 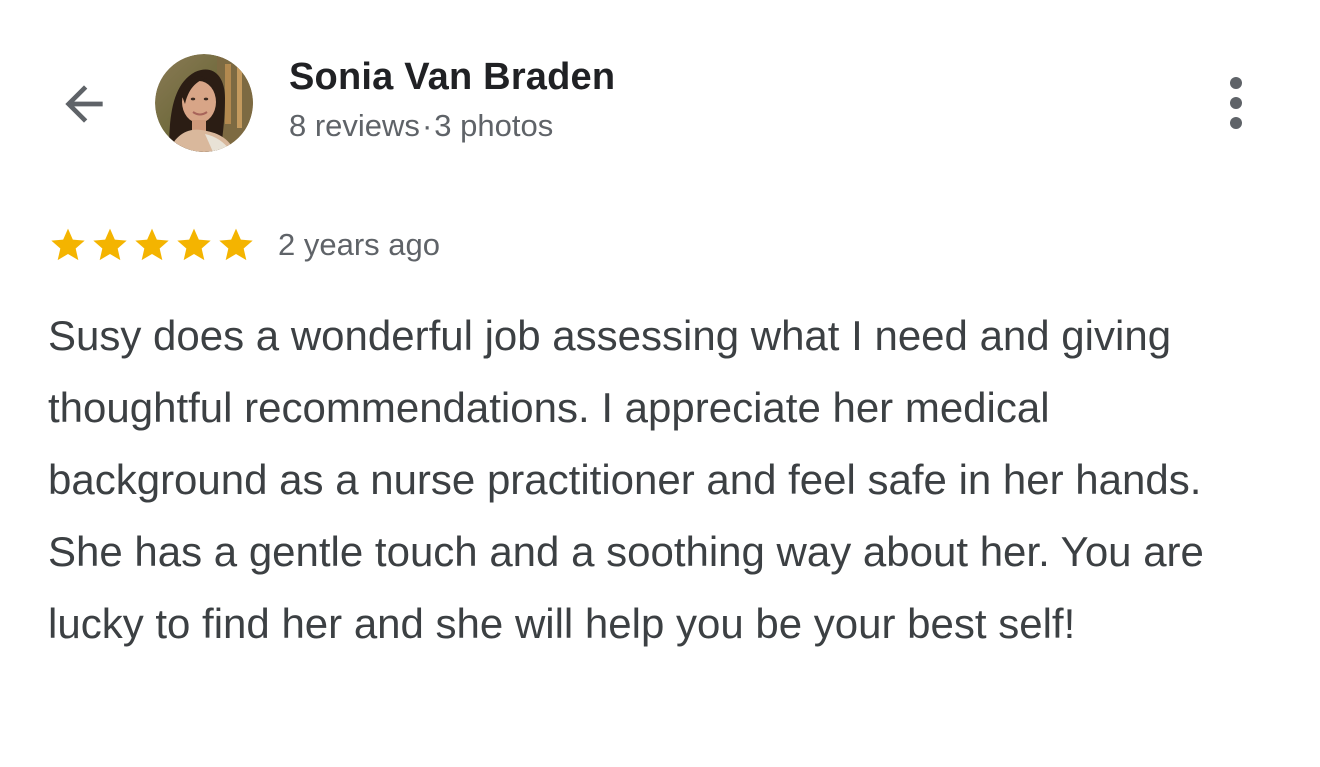 What do you see at coordinates (354, 125) in the screenshot?
I see `reviews-count: 8 reviews` at bounding box center [354, 125].